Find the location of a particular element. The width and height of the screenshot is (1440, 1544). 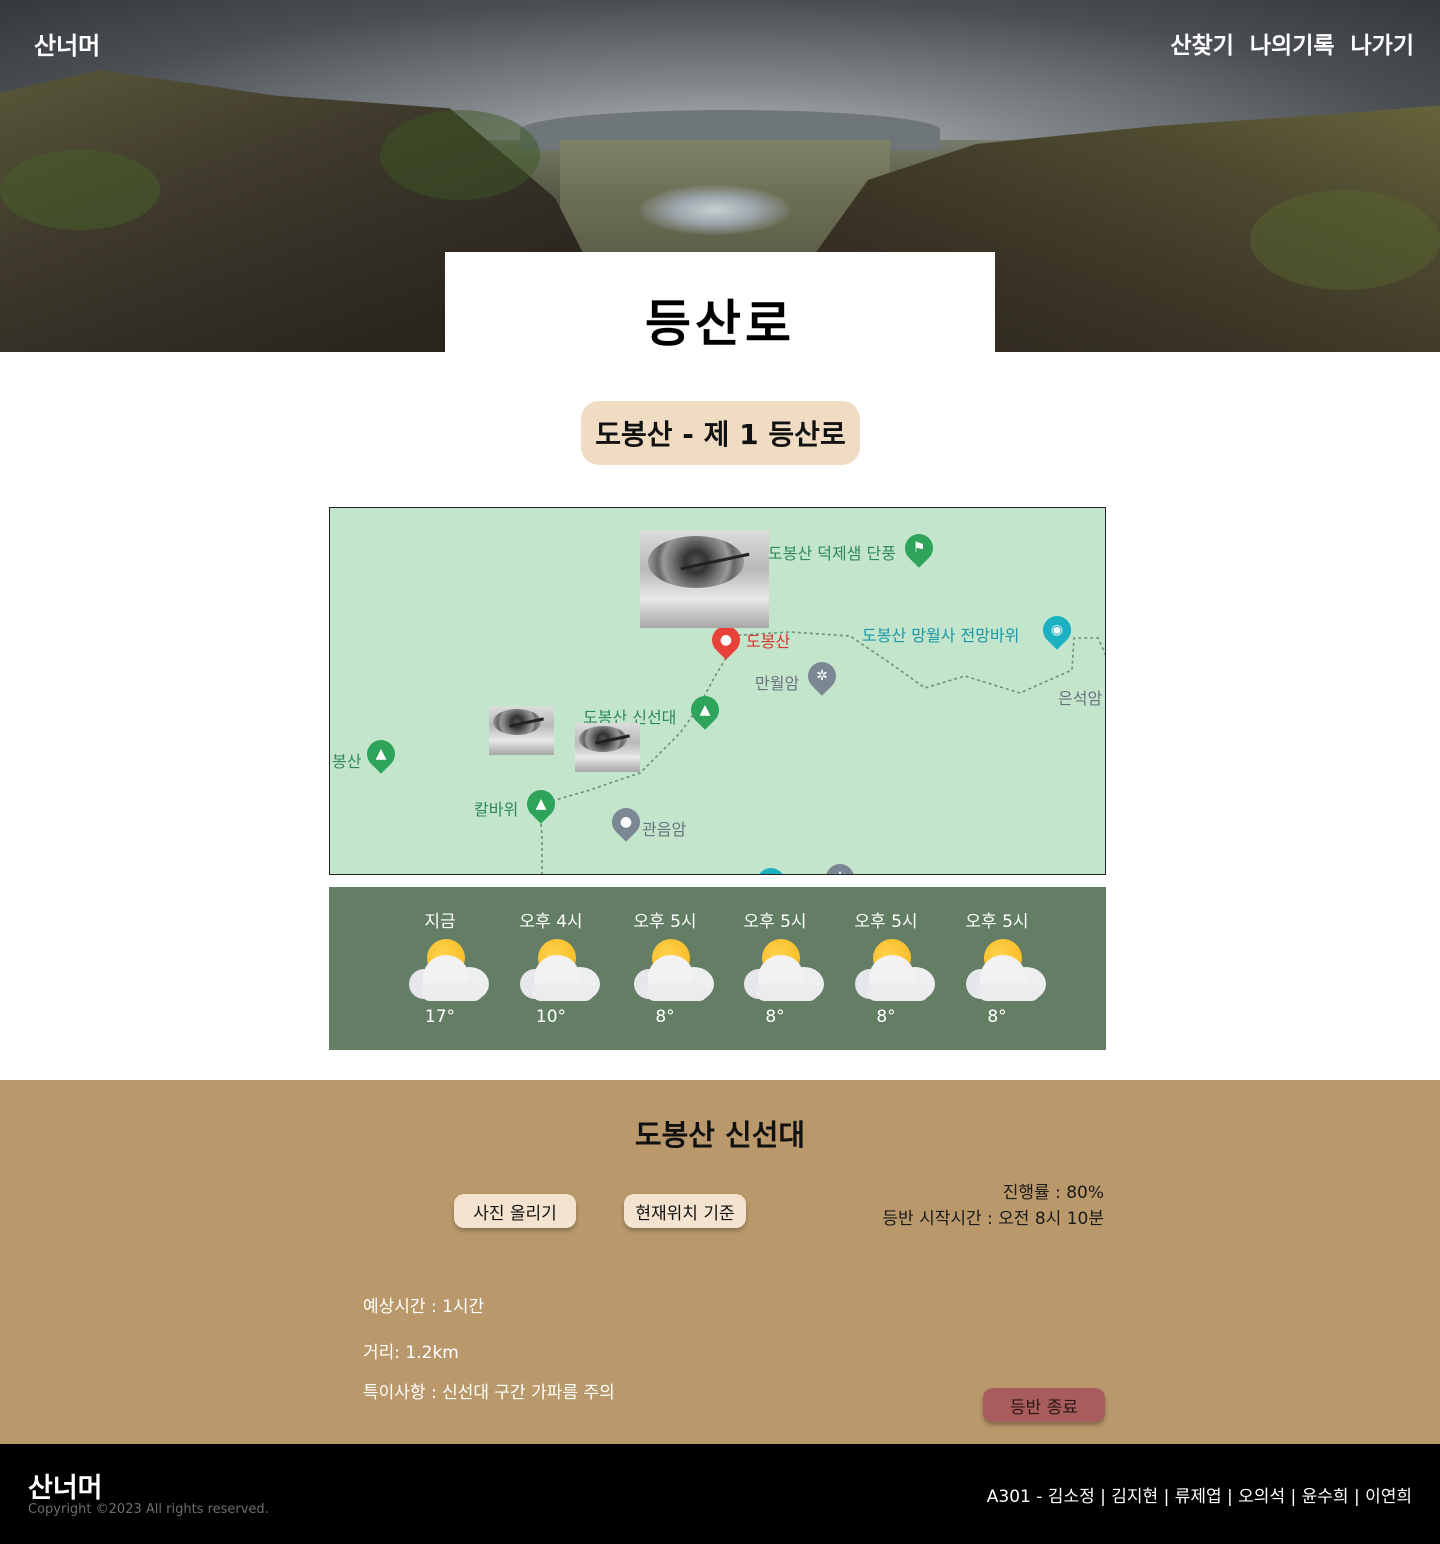

progress-rate: 진행률 : 80% is located at coordinates (1053, 1193).